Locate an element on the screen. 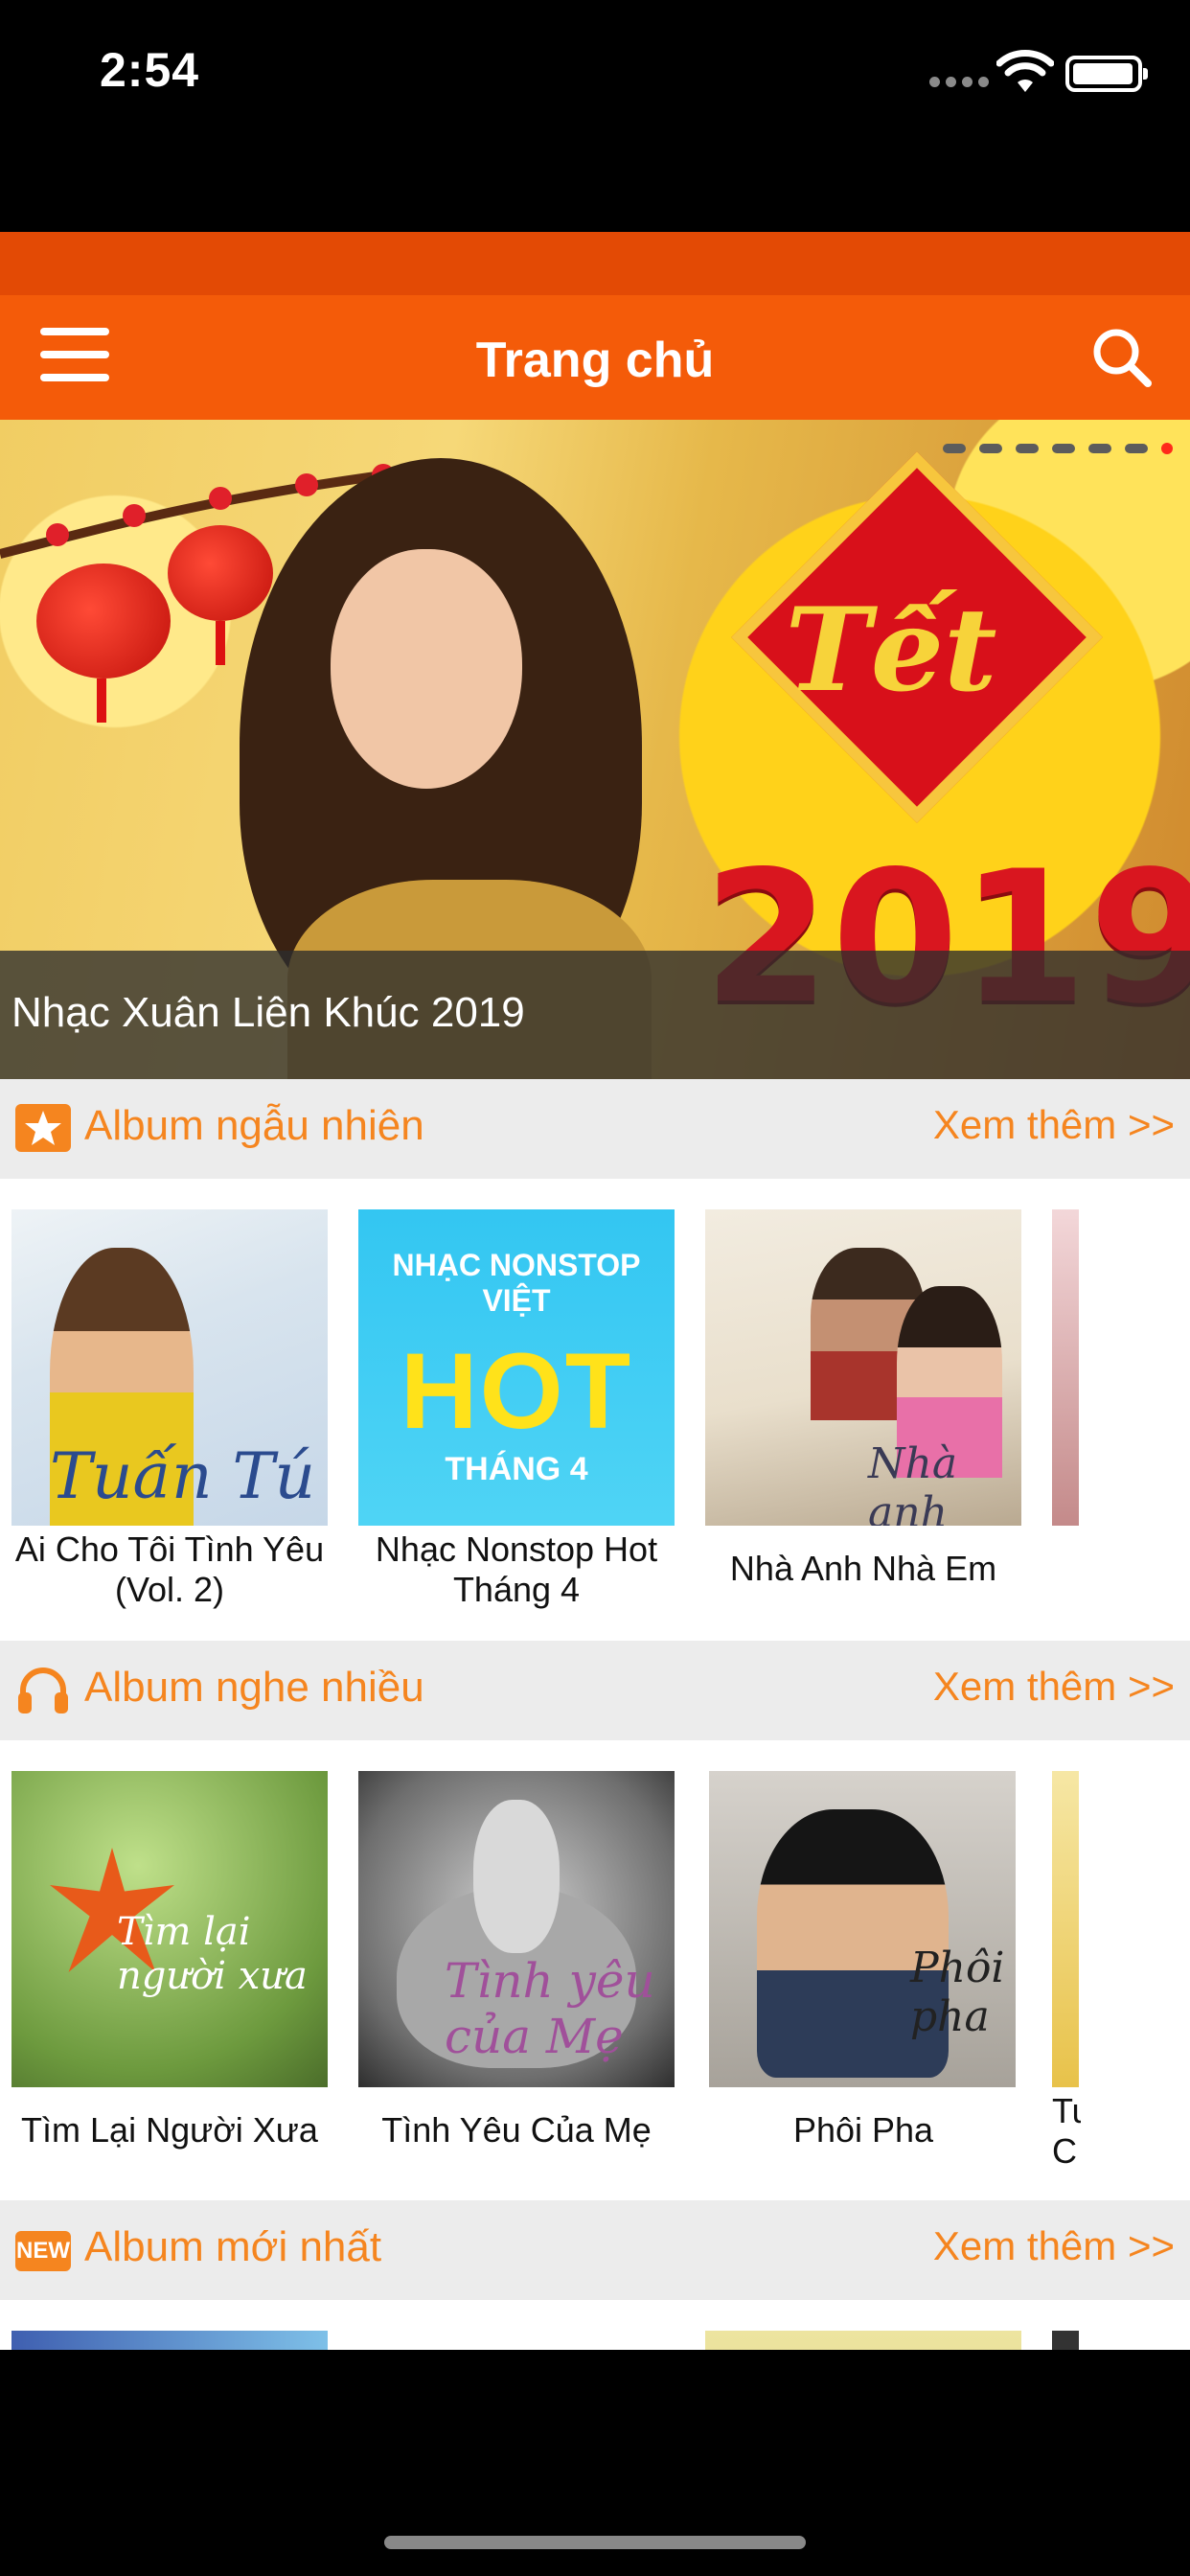 Image resolution: width=1190 pixels, height=2576 pixels. tet-emblem-text: Tết is located at coordinates (891, 650).